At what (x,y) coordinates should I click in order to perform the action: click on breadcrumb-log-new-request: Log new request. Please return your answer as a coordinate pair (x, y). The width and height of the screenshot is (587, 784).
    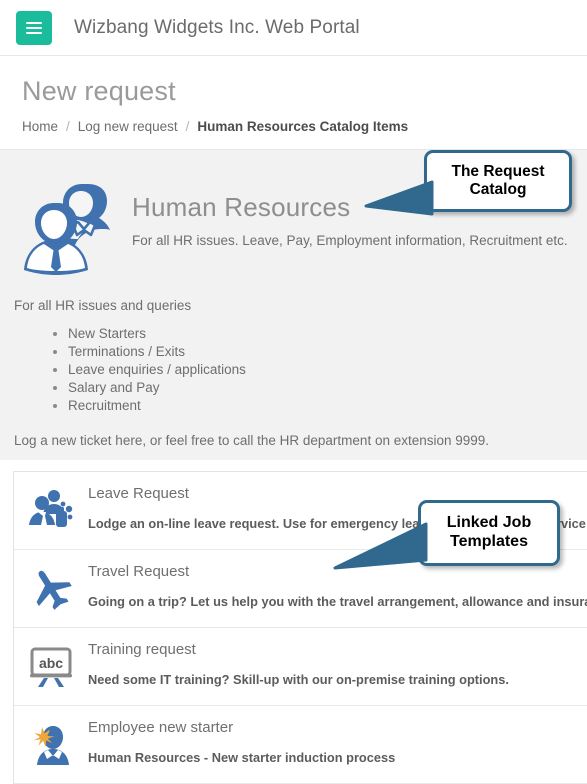
    Looking at the image, I should click on (128, 126).